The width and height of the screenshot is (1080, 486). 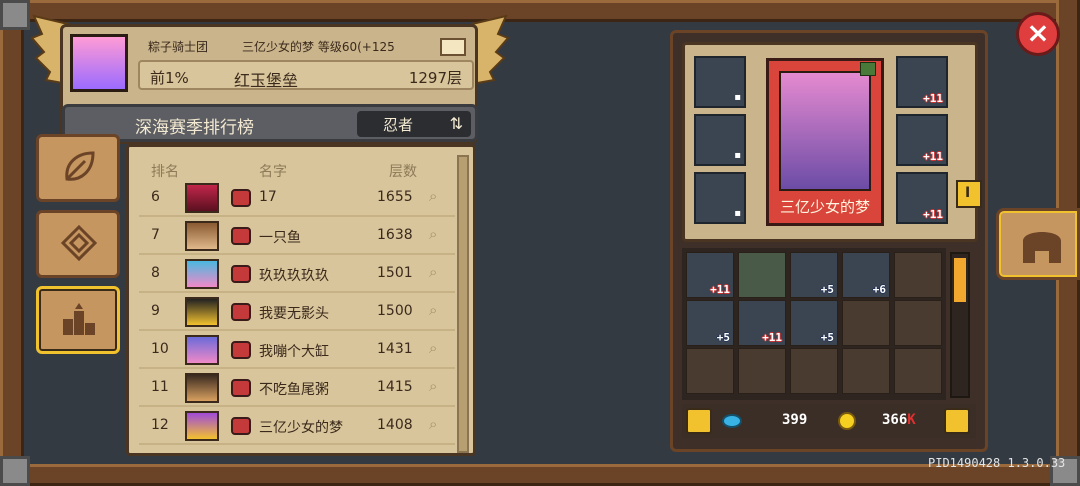 What do you see at coordinates (301, 428) in the screenshot?
I see `row-name: 三亿少女的梦` at bounding box center [301, 428].